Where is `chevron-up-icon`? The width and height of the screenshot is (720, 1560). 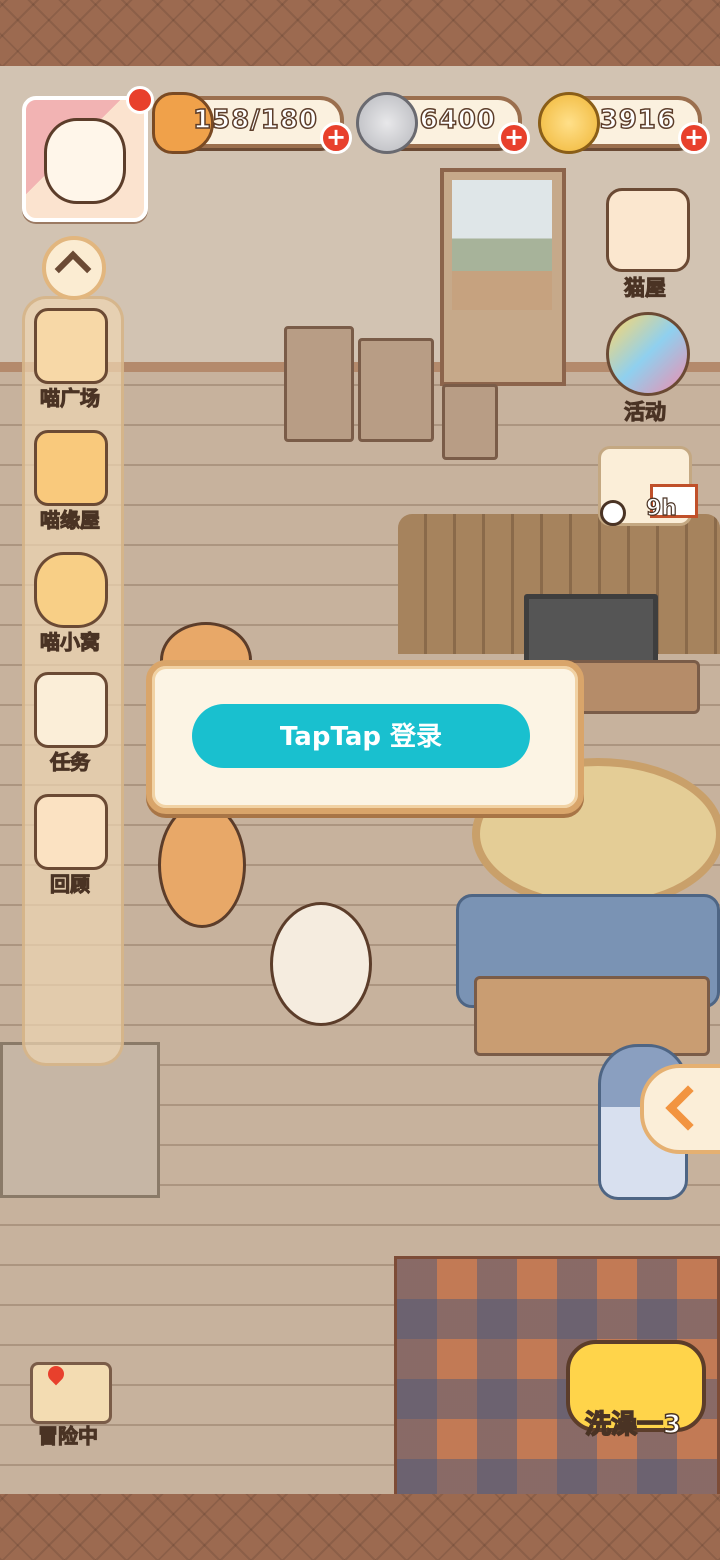
chevron-up-icon is located at coordinates (73, 269).